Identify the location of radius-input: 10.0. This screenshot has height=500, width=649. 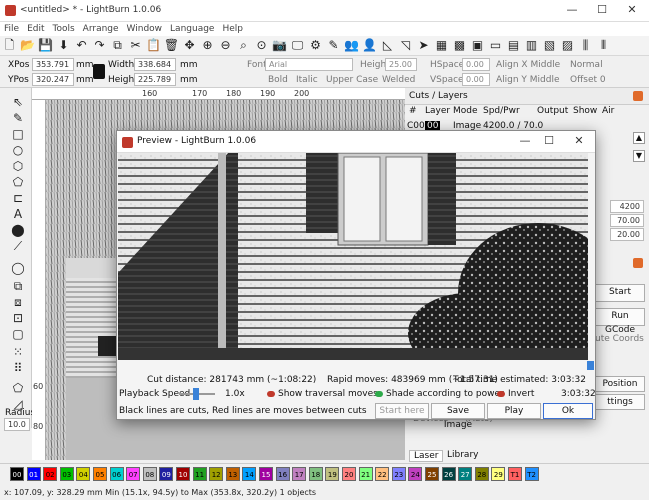
(17, 424).